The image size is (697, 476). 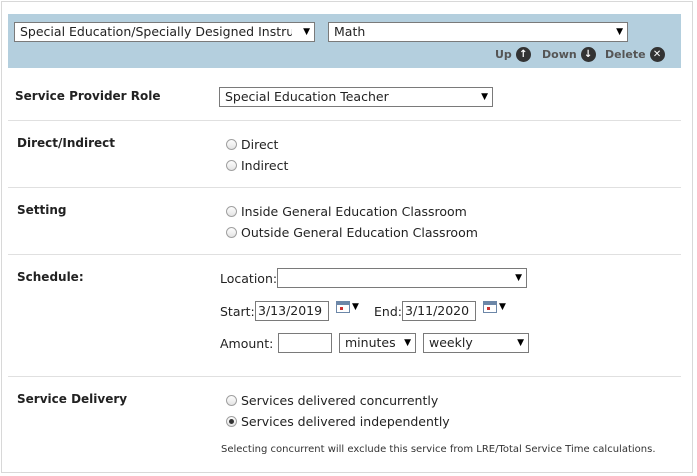 I want to click on arrow-up-icon: ↑, so click(x=523, y=54).